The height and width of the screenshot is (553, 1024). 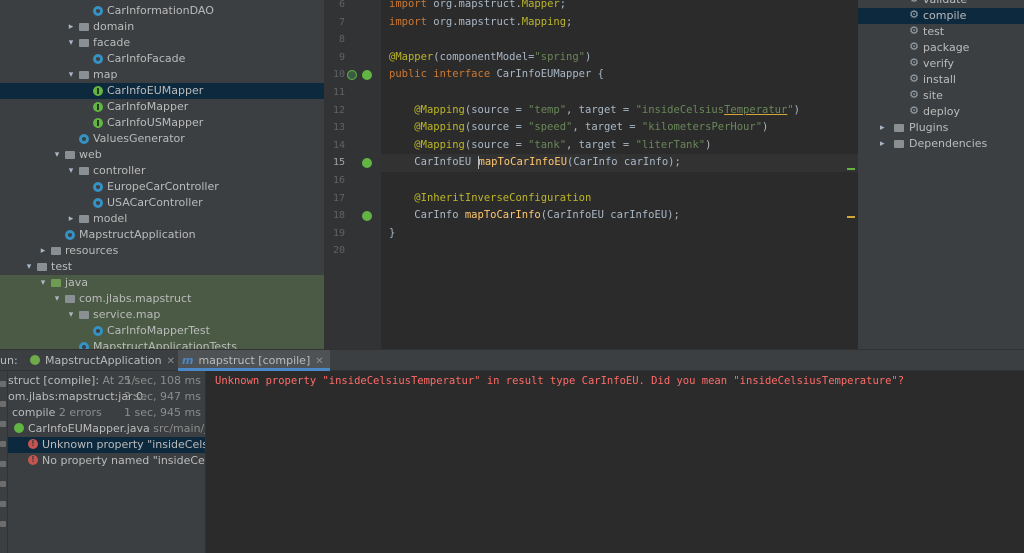 What do you see at coordinates (106, 429) in the screenshot?
I see `run-tree-item: CarInfoEUMapper.java src/main/jav` at bounding box center [106, 429].